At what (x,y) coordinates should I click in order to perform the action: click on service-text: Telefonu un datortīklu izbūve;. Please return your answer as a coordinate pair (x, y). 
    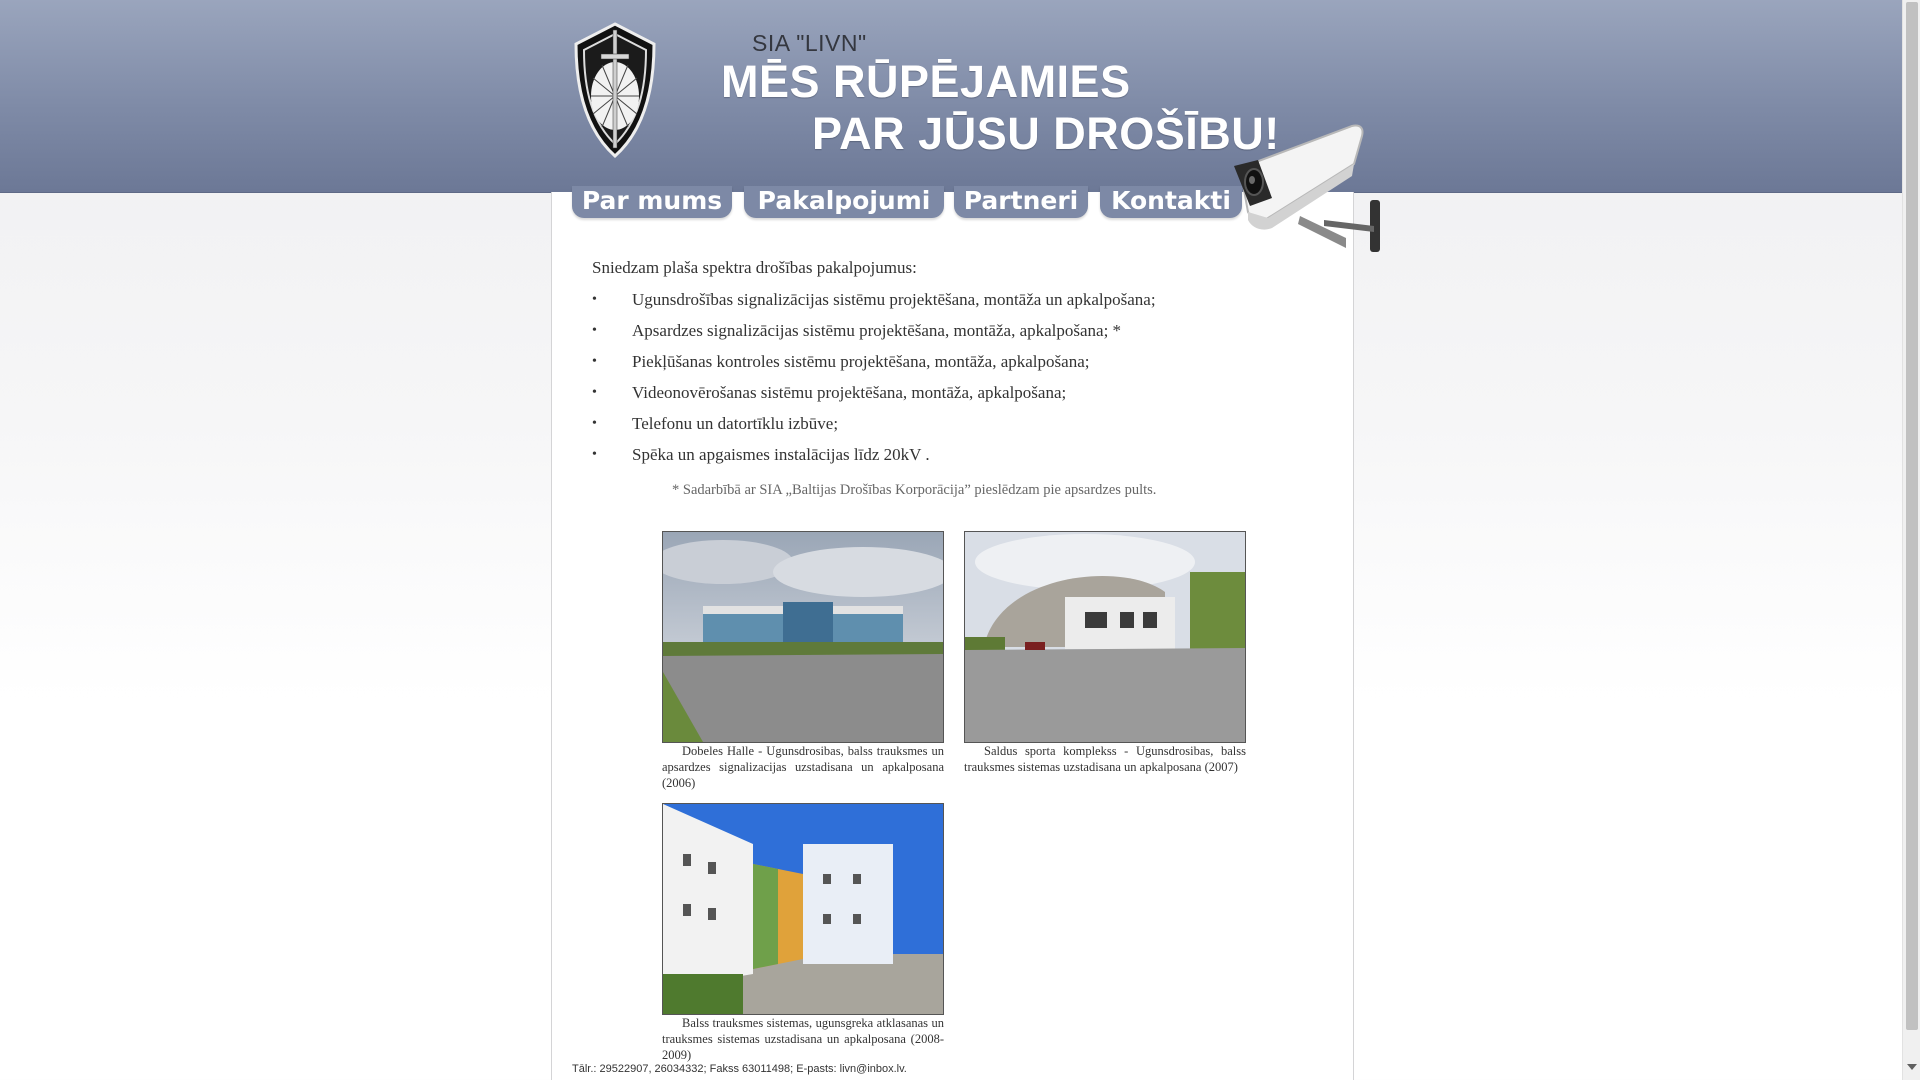
    Looking at the image, I should click on (735, 423).